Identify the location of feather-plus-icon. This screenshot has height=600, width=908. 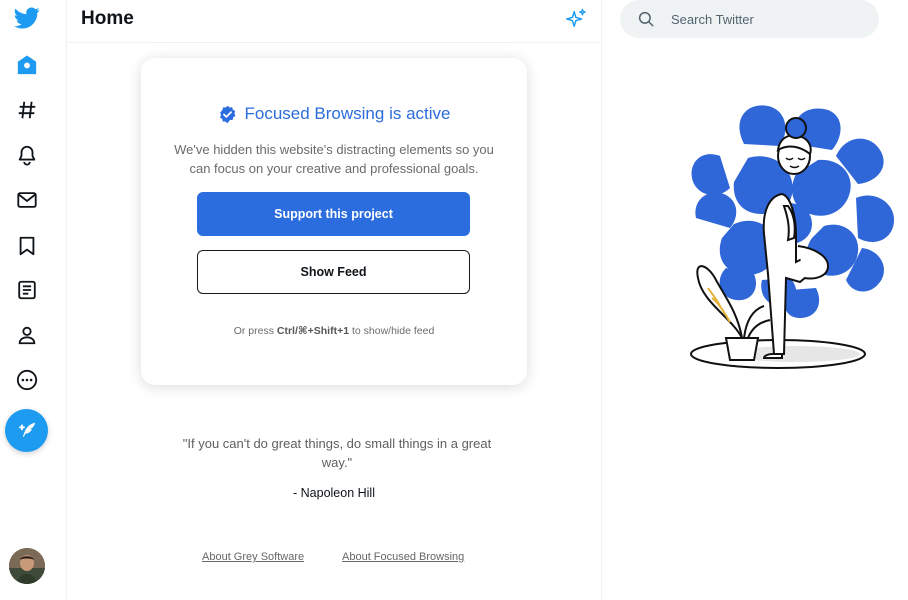
(26, 429).